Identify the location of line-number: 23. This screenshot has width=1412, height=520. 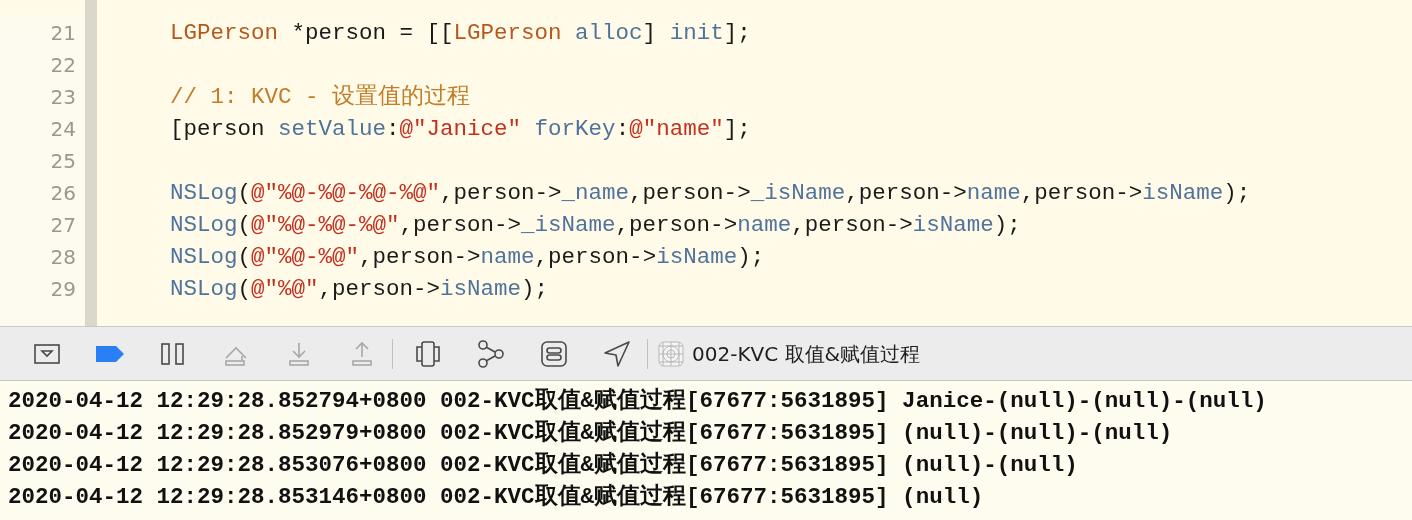
(63, 97).